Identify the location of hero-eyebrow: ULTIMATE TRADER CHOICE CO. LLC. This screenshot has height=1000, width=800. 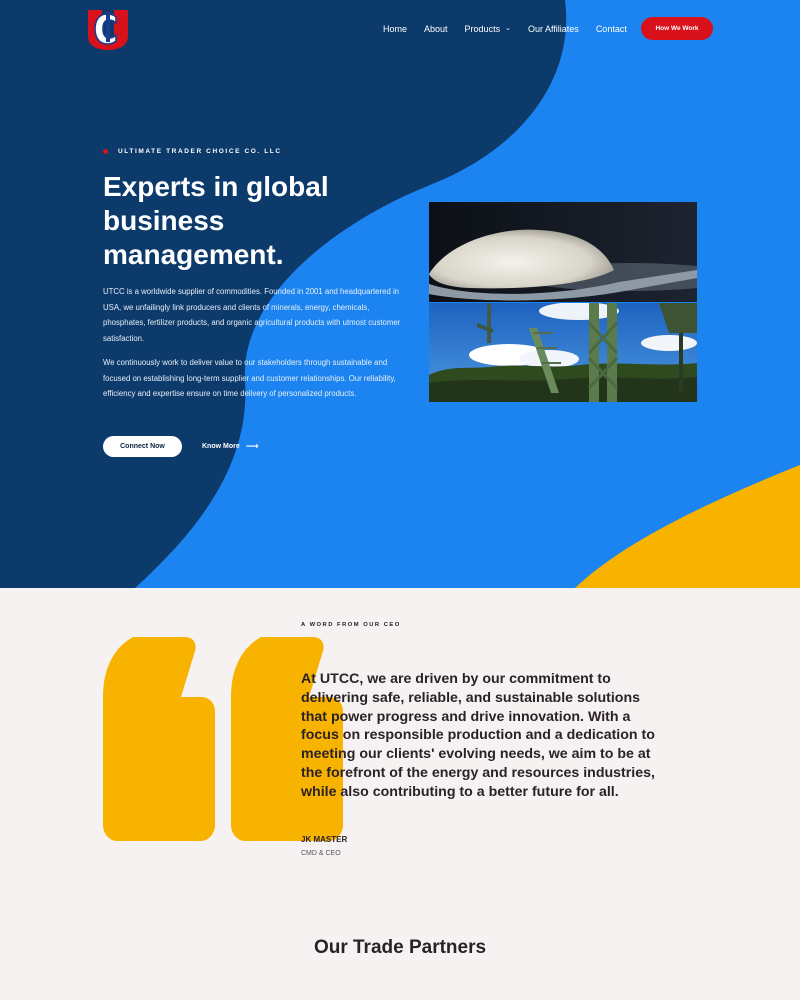
(192, 151).